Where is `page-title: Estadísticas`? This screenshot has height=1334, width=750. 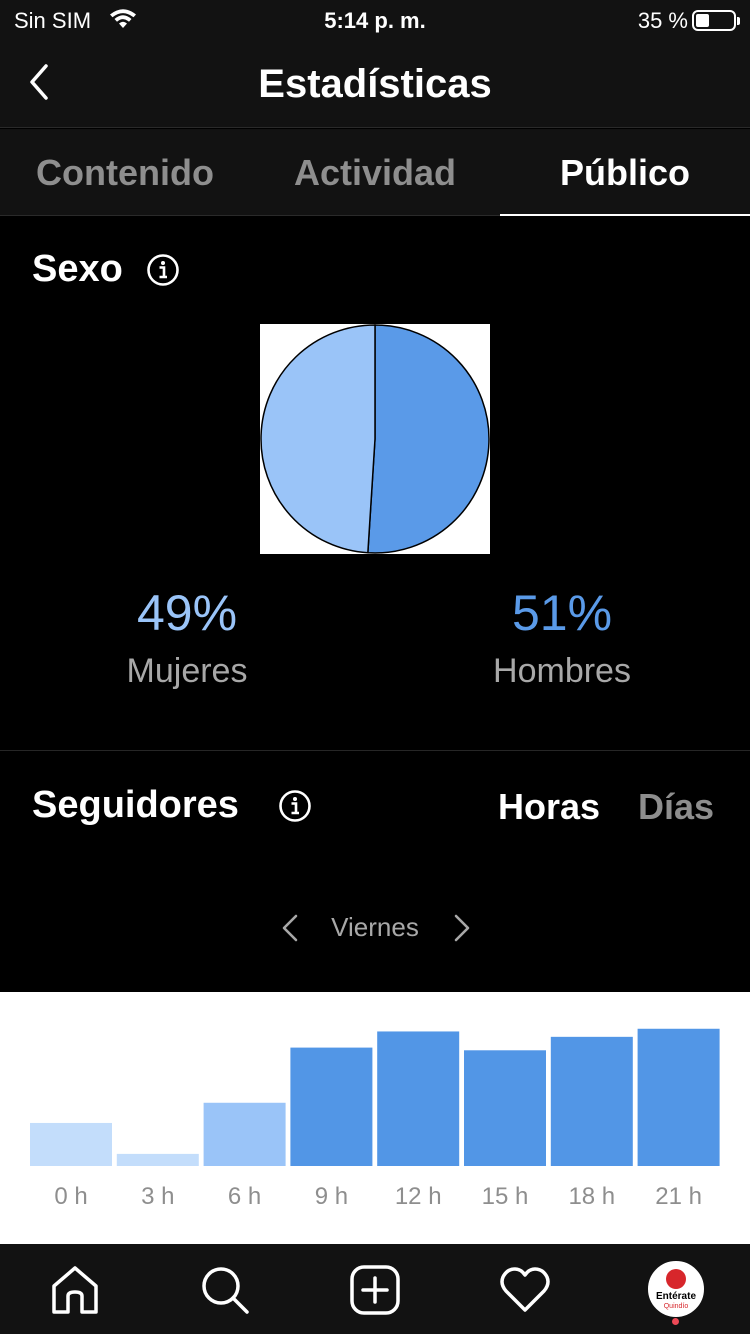
page-title: Estadísticas is located at coordinates (375, 84).